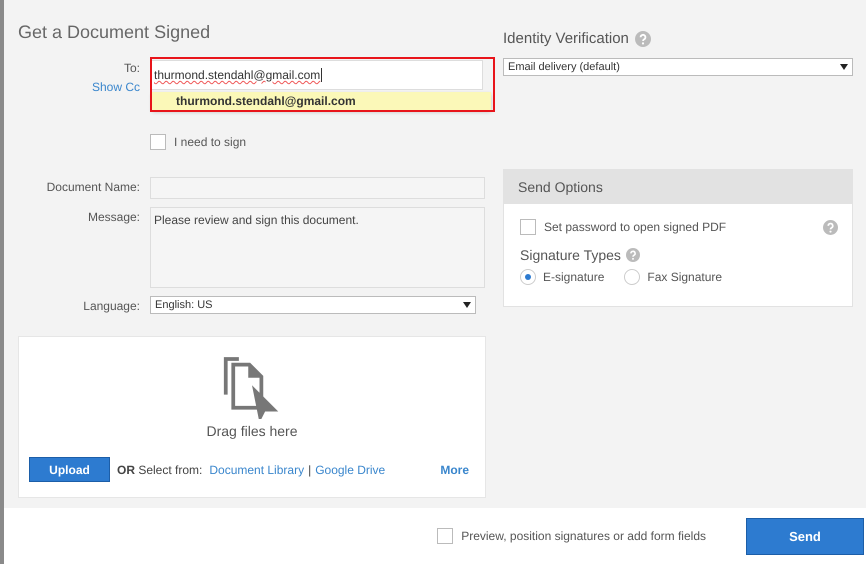  Describe the element at coordinates (316, 75) in the screenshot. I see `recipient-input-field: thurmond.stendahl@gmail.com` at that location.